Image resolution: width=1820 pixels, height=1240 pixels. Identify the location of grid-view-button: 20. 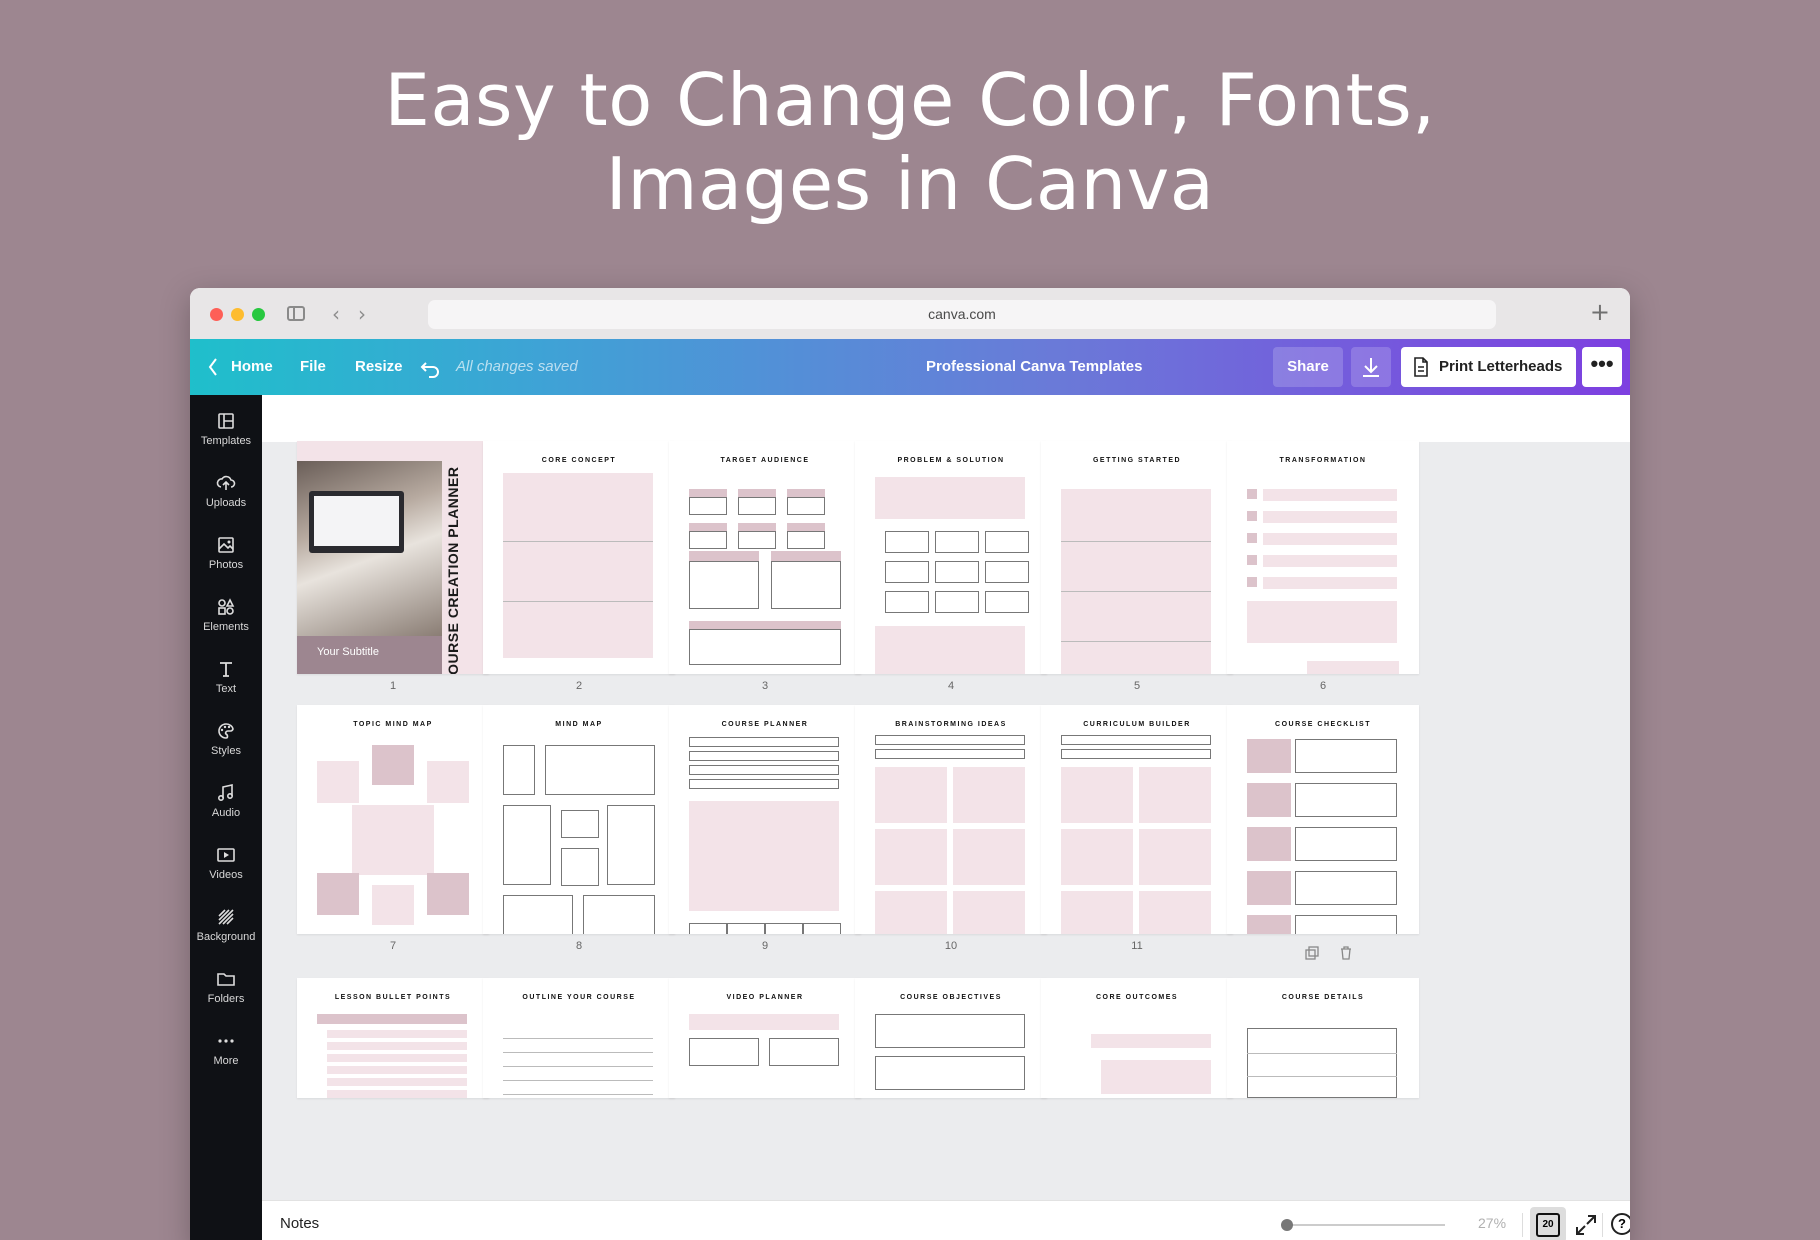
(1548, 1223).